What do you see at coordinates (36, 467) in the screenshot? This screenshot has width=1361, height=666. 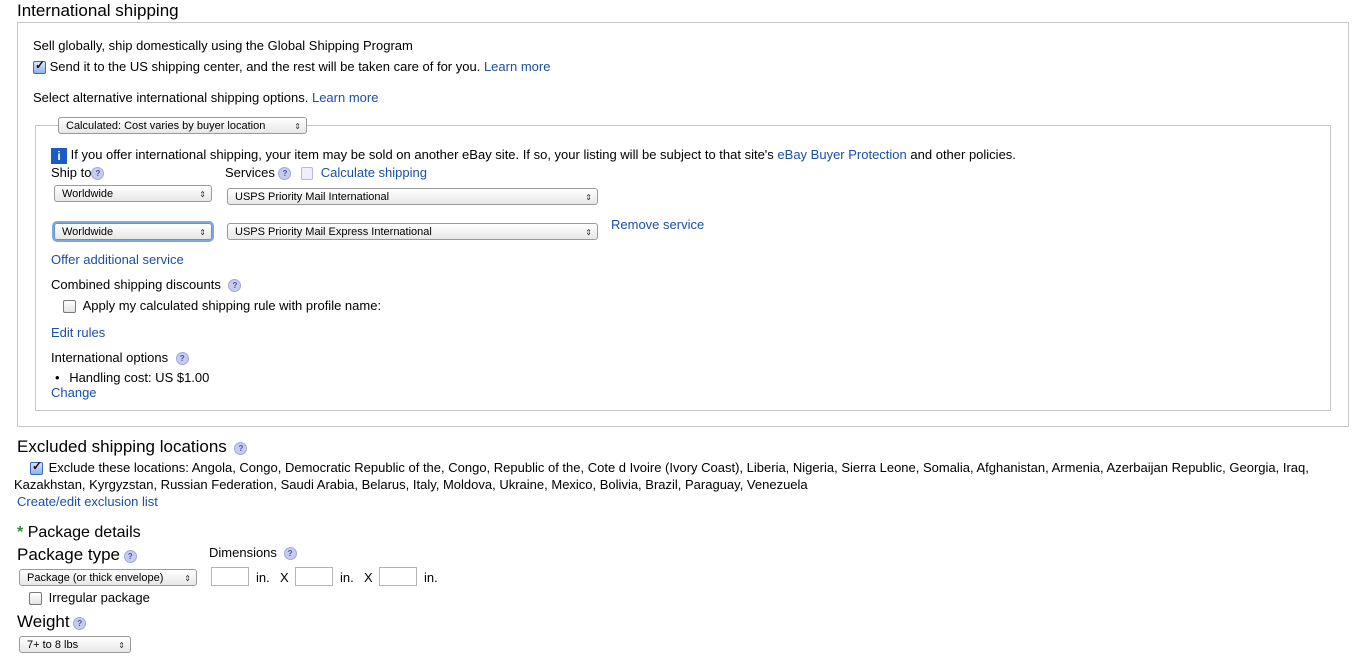 I see `exclude-checkbox` at bounding box center [36, 467].